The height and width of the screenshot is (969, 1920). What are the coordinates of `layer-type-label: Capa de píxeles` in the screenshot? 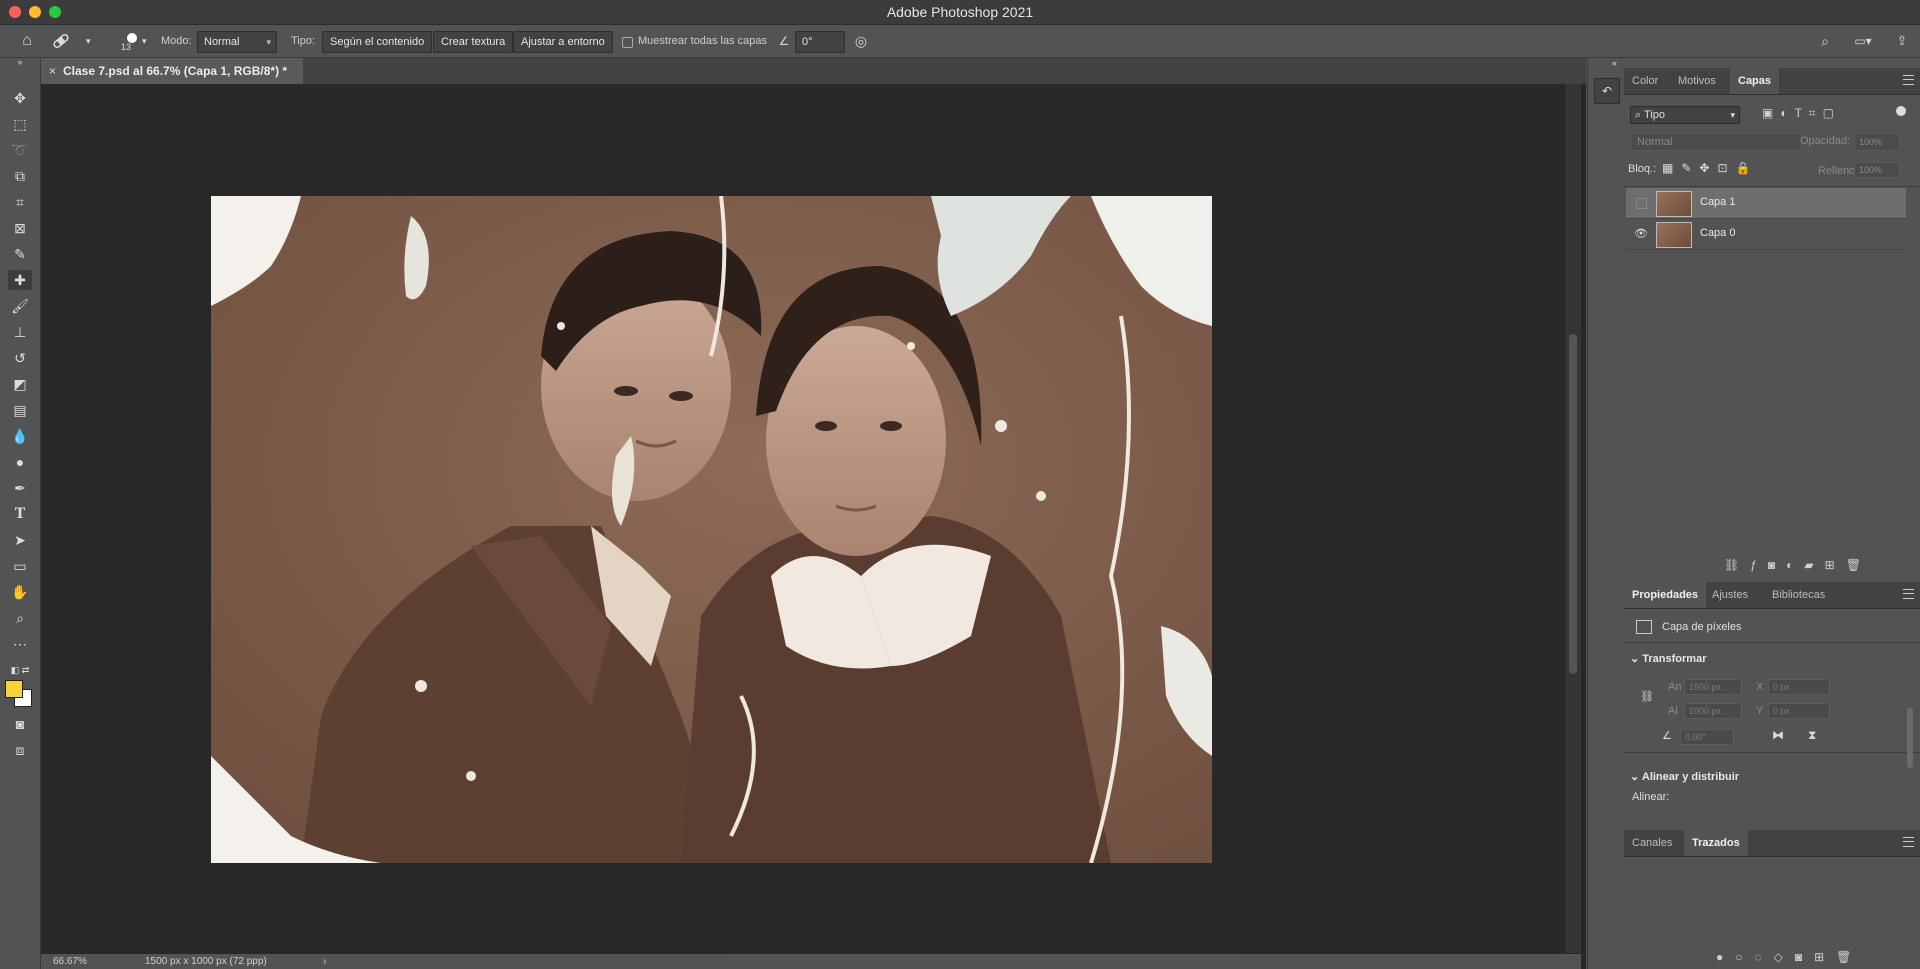 It's located at (1702, 627).